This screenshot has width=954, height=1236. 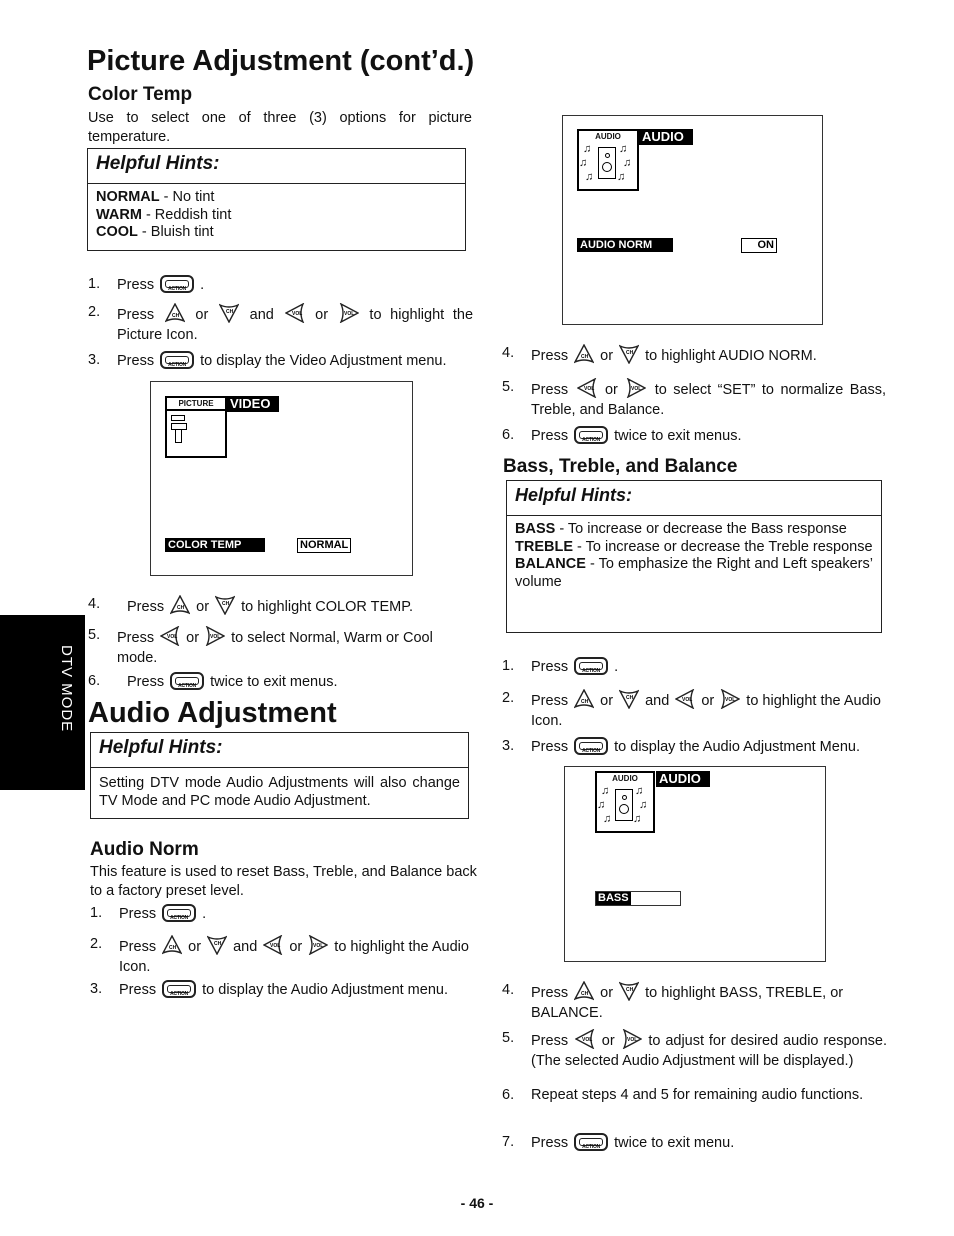 I want to click on hint-item-cool: COOL - Bluish tint, so click(x=155, y=232).